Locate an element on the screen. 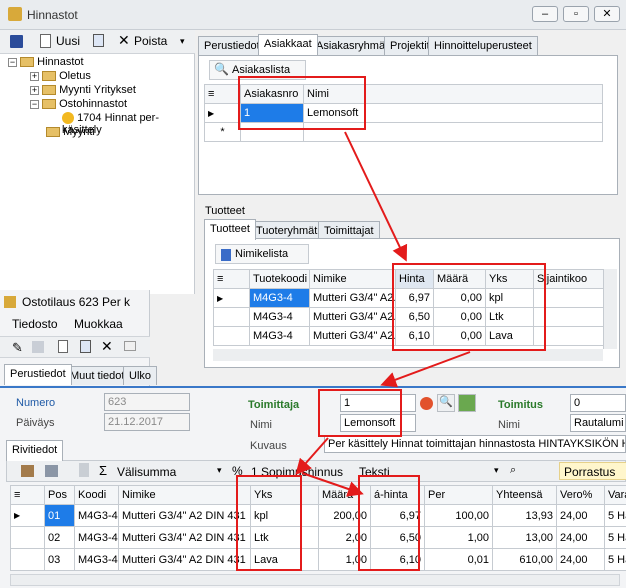  tab-order-perustiedot: Perustiedot is located at coordinates (38, 374).